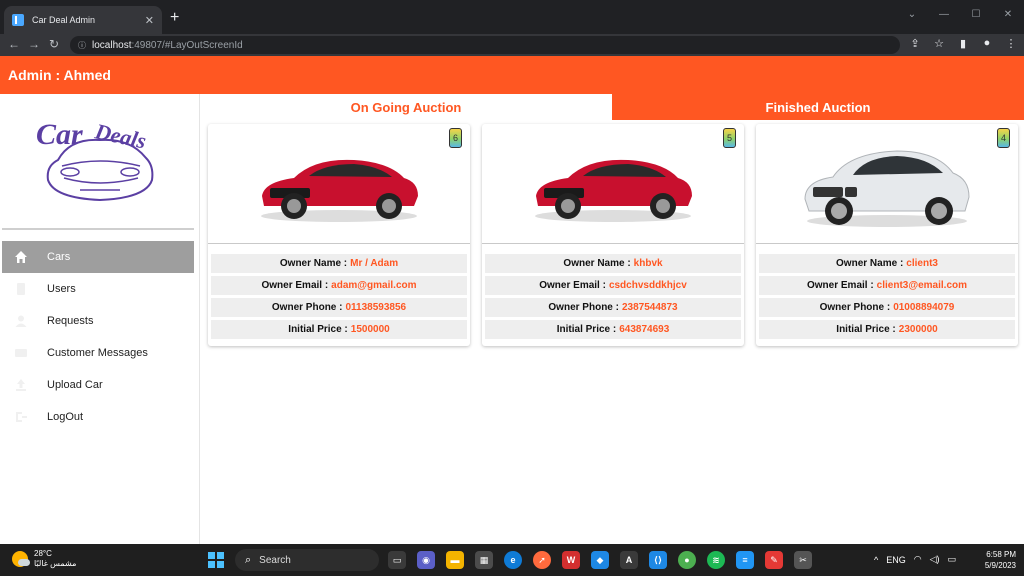 This screenshot has height=576, width=1024. I want to click on tab-ongoing-auction: On Going Auction, so click(406, 107).